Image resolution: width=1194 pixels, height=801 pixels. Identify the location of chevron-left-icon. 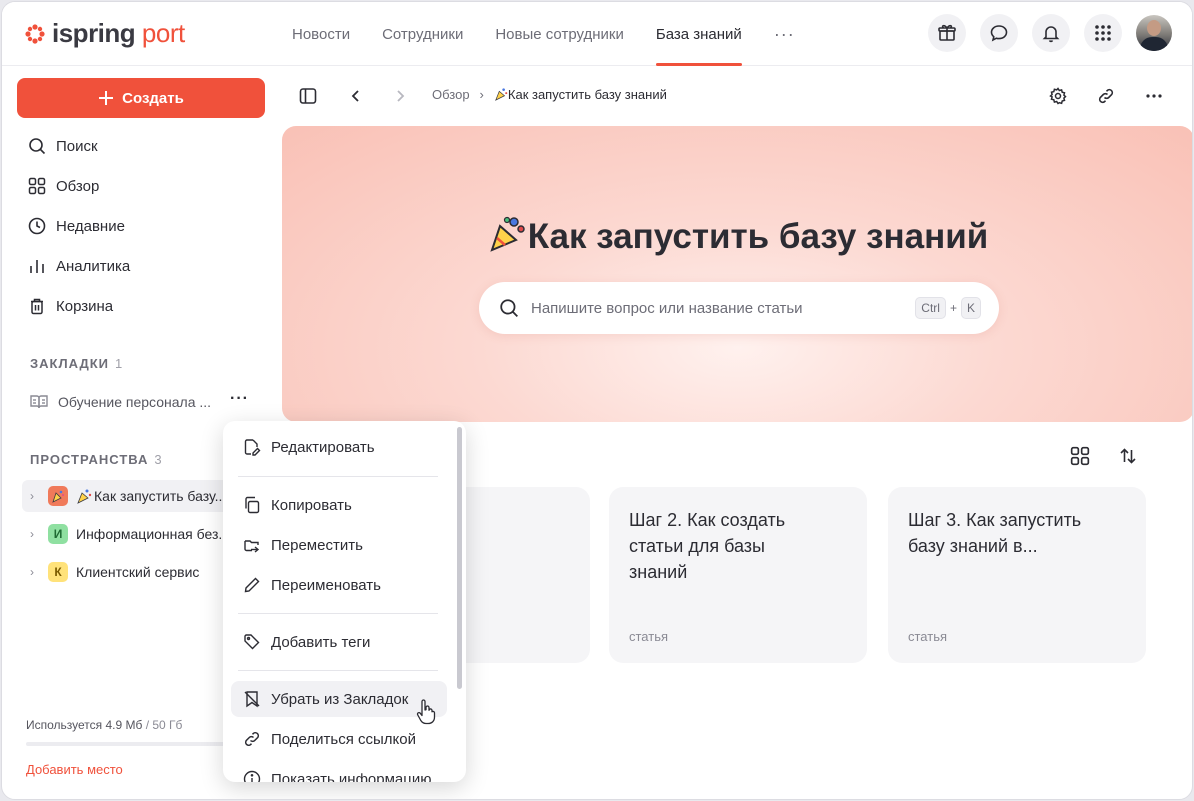
(355, 96).